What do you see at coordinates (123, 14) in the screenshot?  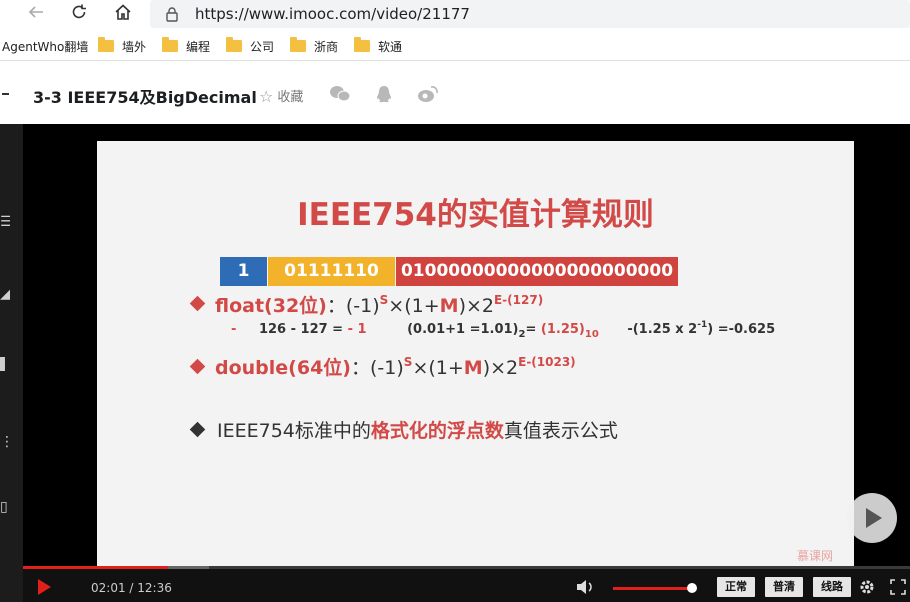 I see `home-icon` at bounding box center [123, 14].